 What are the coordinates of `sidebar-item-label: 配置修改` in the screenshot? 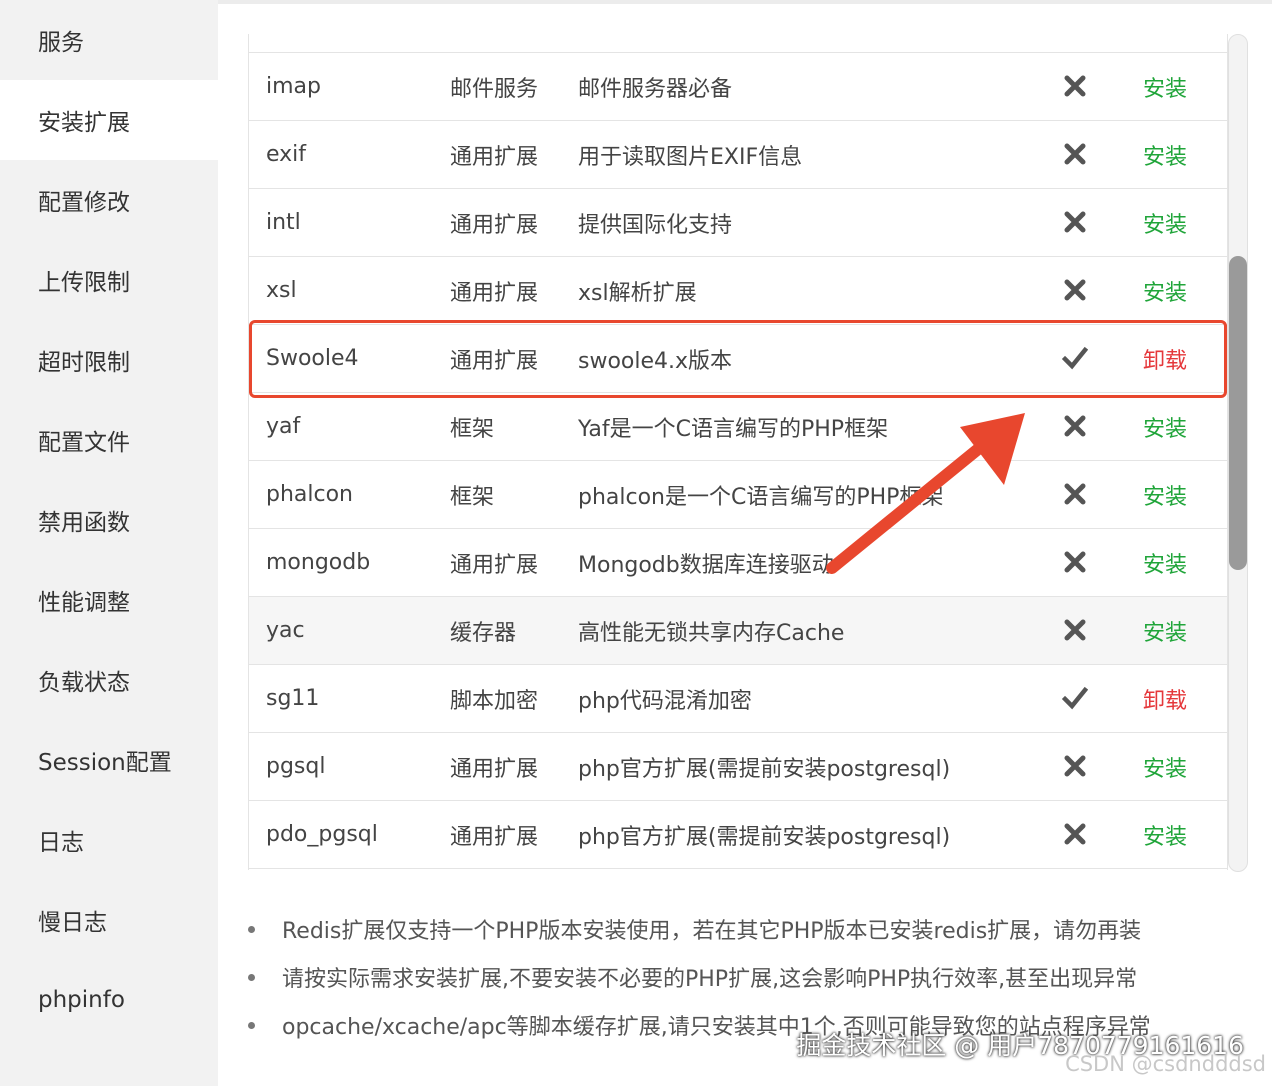 It's located at (84, 203).